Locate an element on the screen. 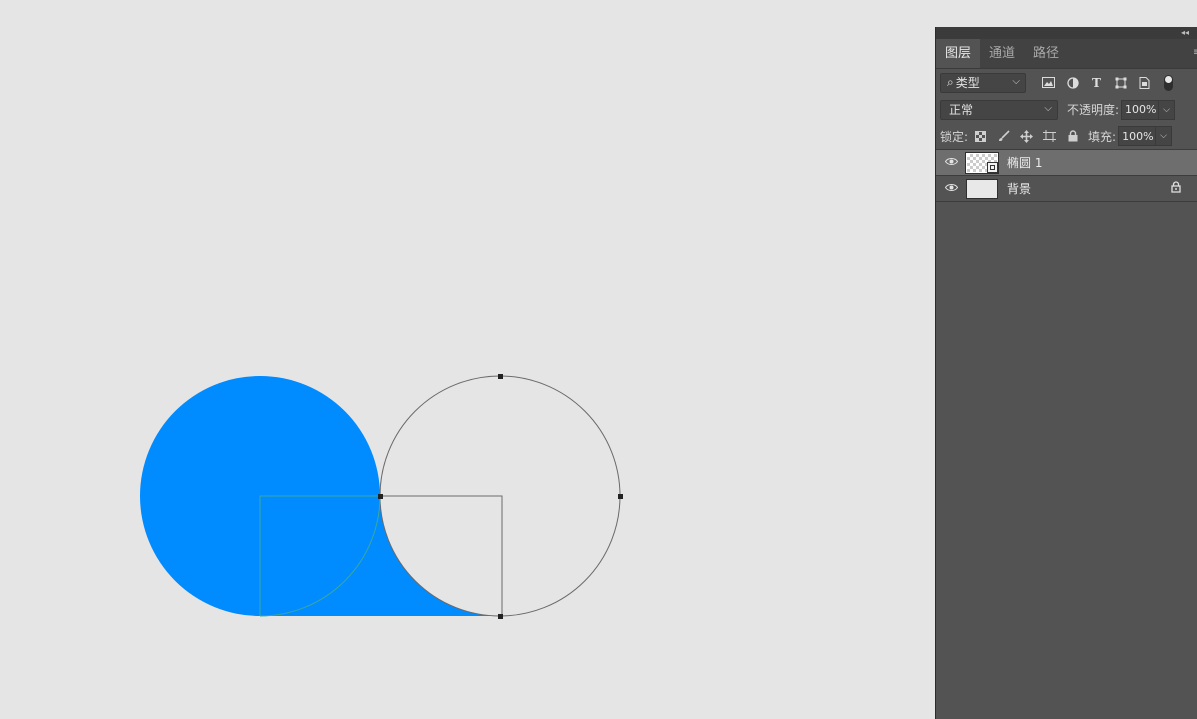 The width and height of the screenshot is (1197, 719). panel-tab-bar: 图层 通道 路径 ≡ is located at coordinates (1066, 54).